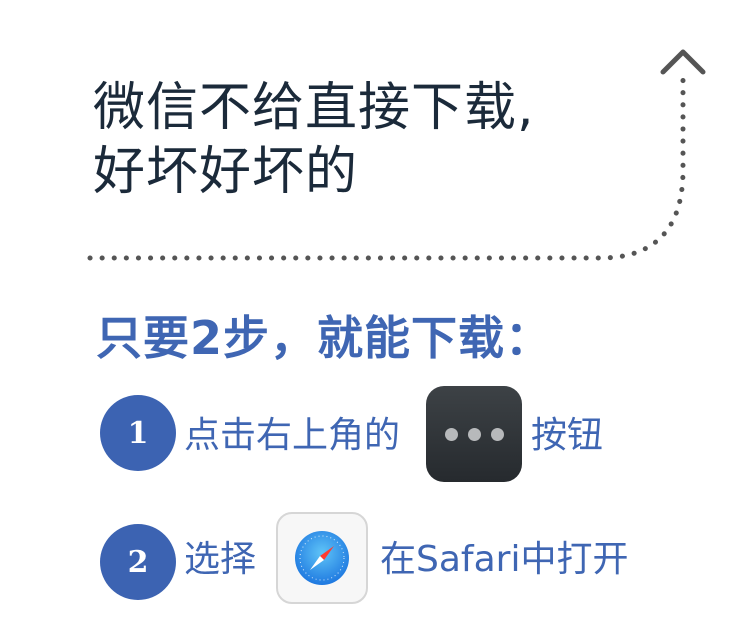 The image size is (750, 640). I want to click on arrow-up-icon, so click(683, 62).